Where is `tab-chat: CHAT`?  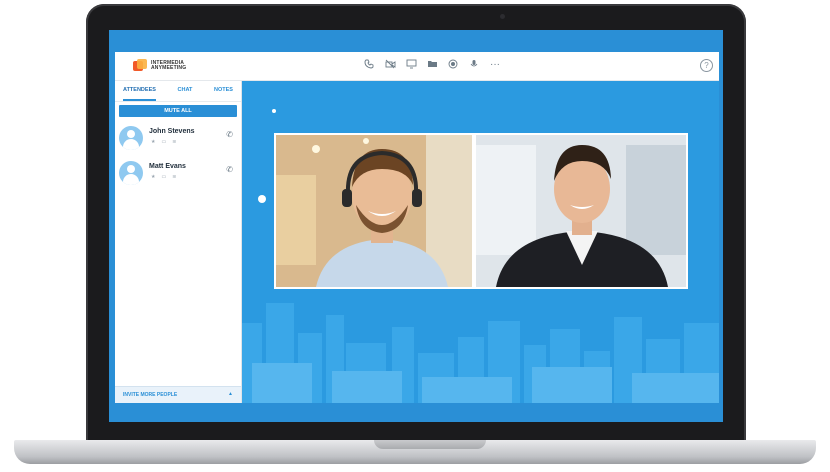
tab-chat: CHAT is located at coordinates (185, 94).